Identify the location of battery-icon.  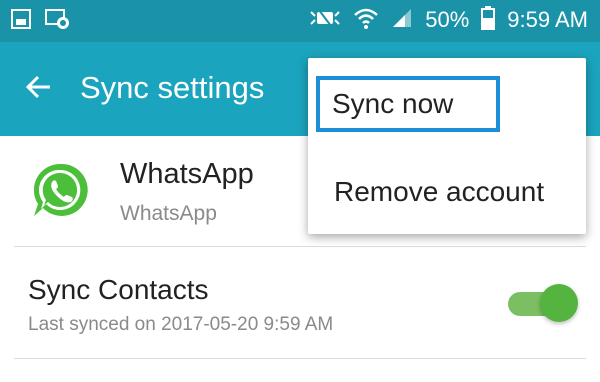
(488, 20).